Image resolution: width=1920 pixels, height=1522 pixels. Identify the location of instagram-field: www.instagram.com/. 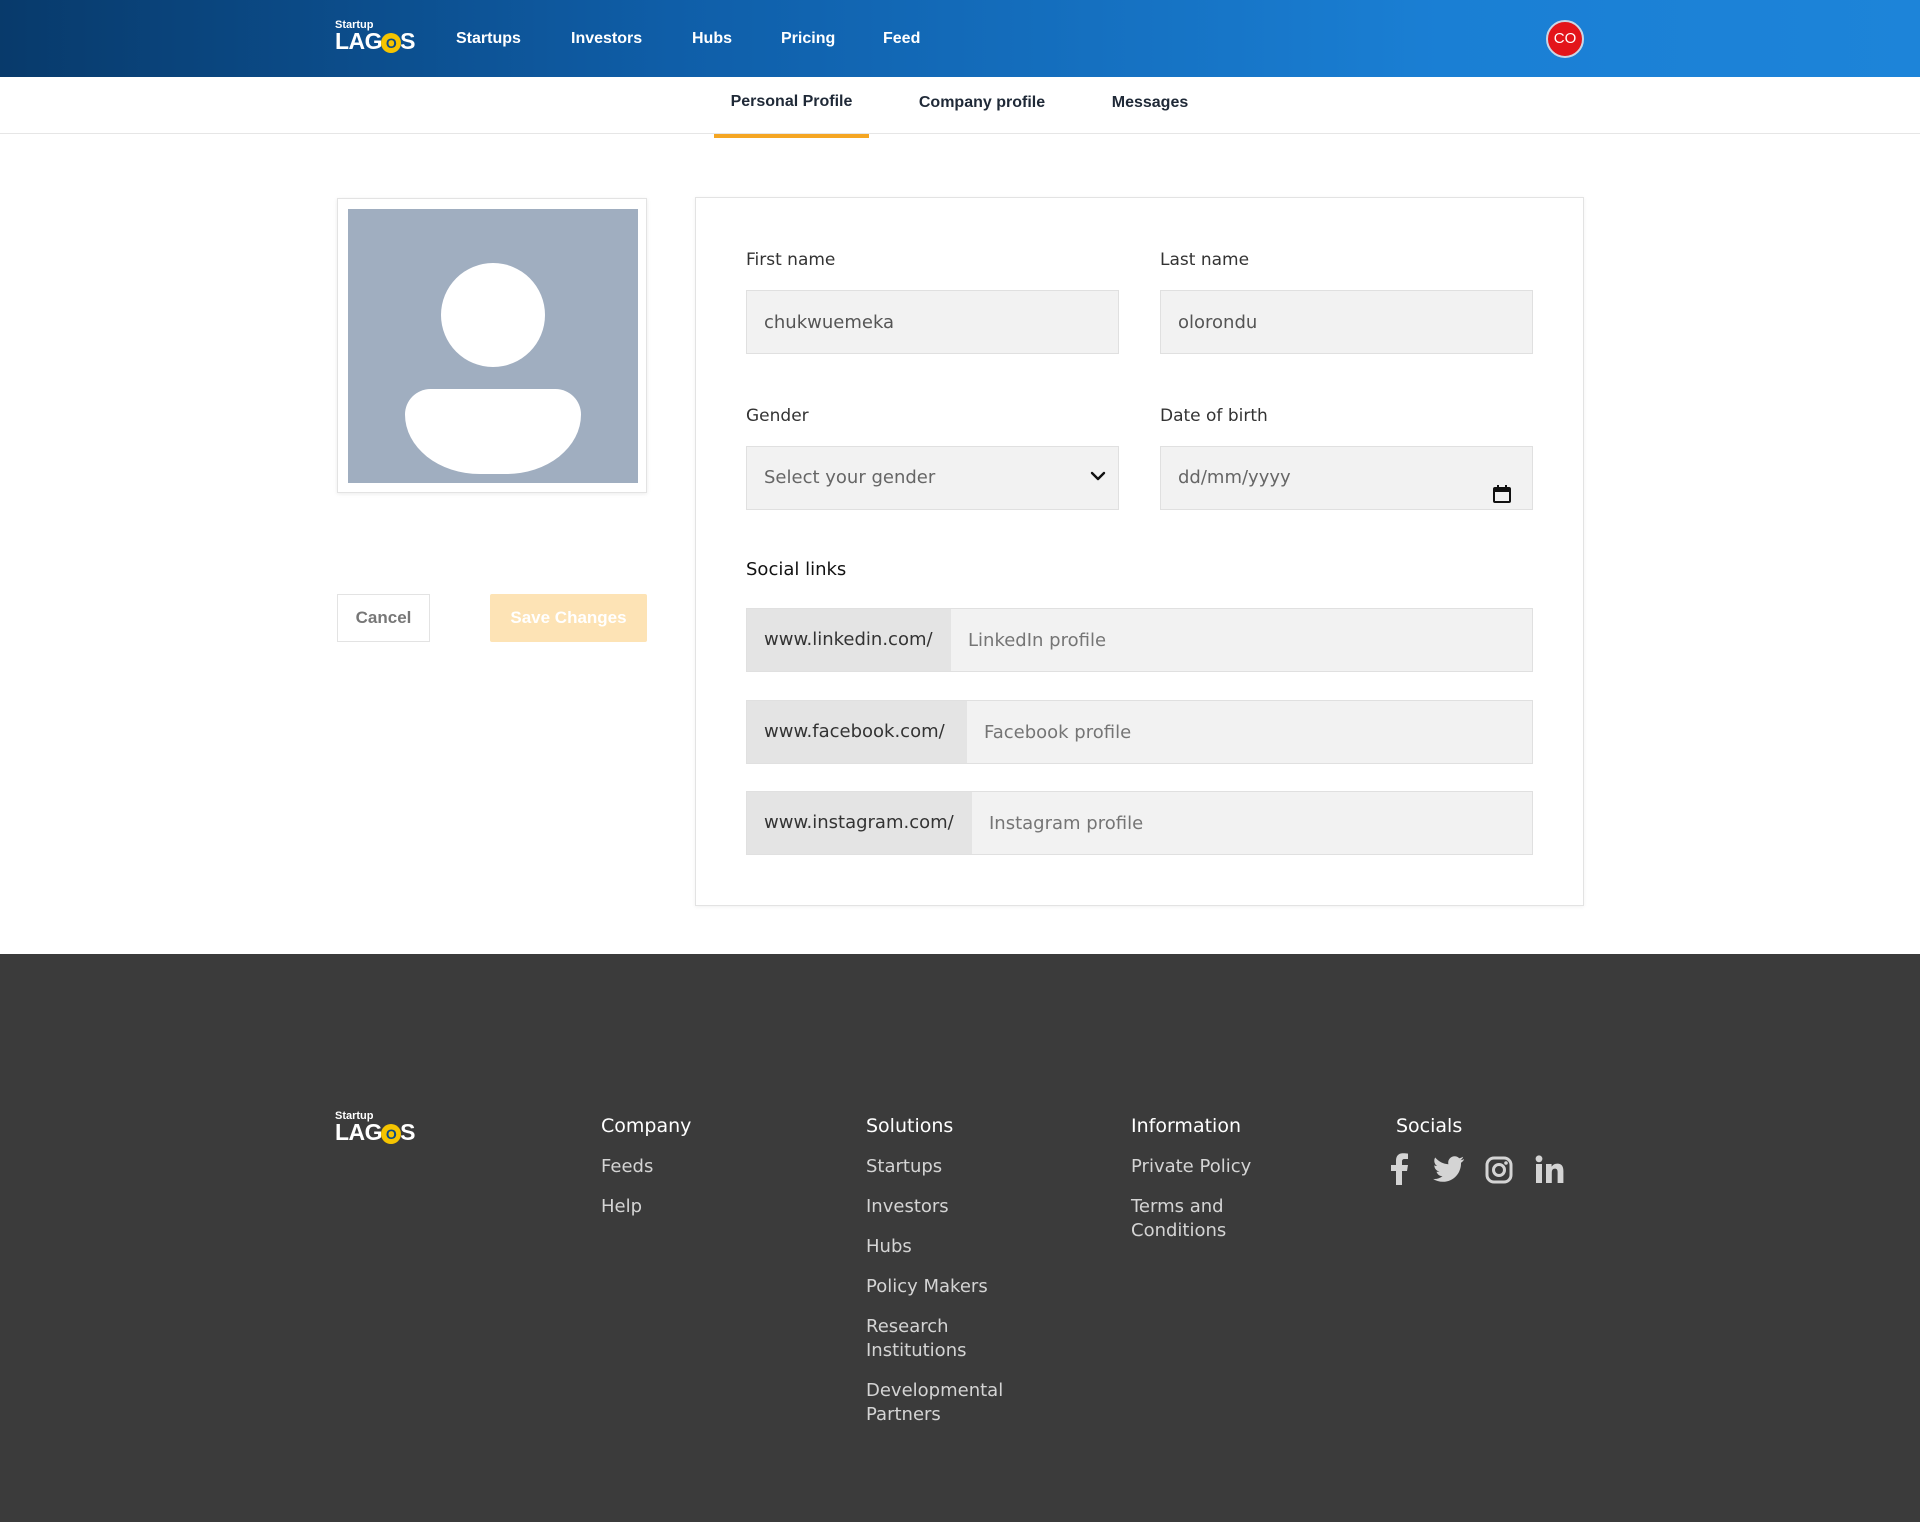
(1139, 823).